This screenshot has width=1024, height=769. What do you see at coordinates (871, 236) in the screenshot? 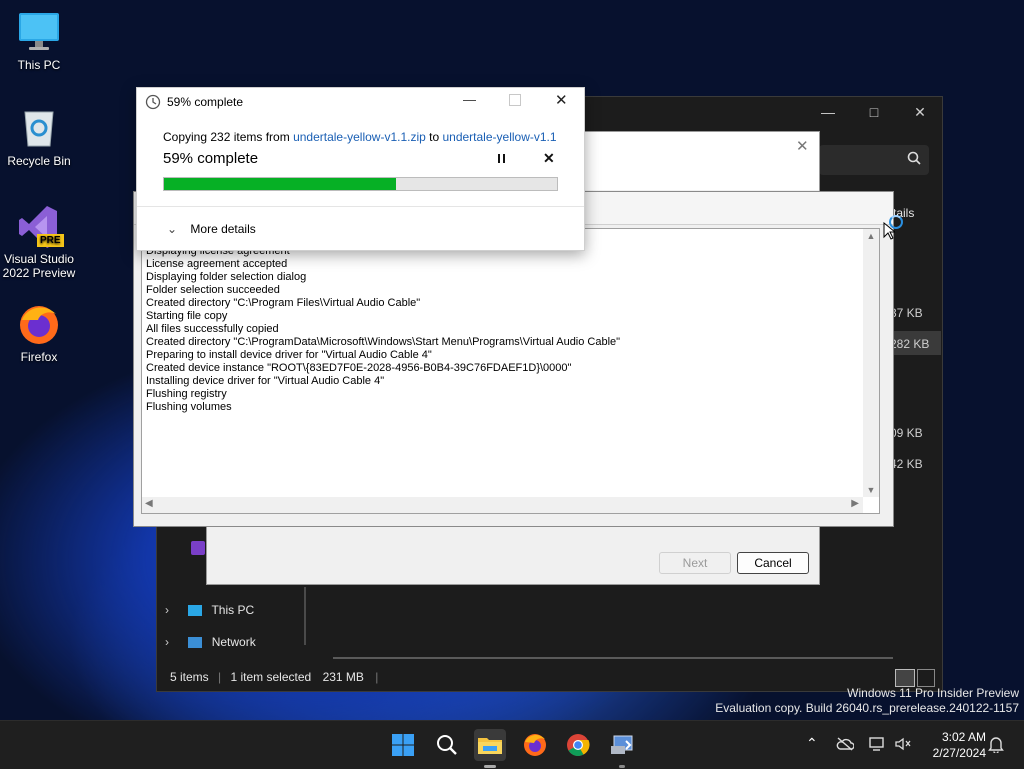
I see `scroll-up-arrow: ▲` at bounding box center [871, 236].